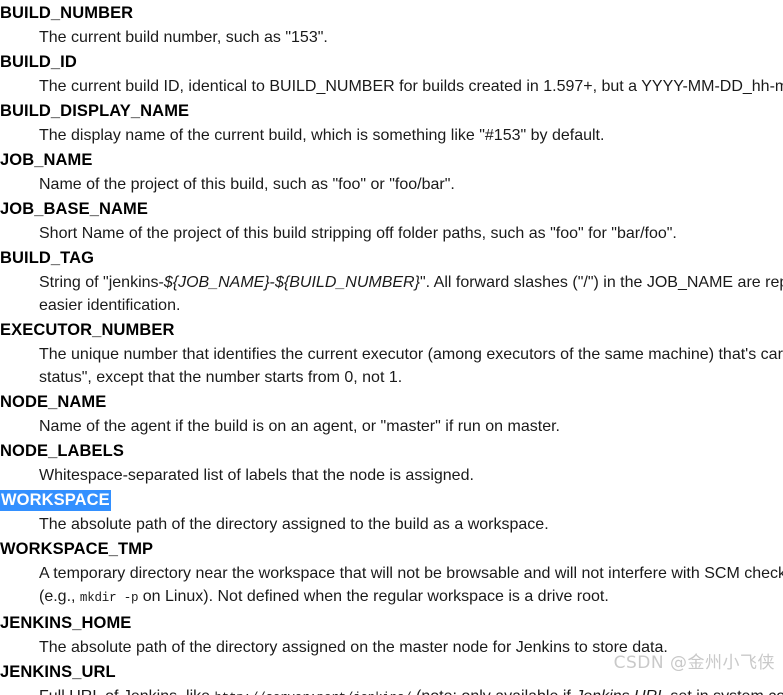 Image resolution: width=783 pixels, height=695 pixels. I want to click on term-build-tag: BUILD_TAG, so click(391, 258).